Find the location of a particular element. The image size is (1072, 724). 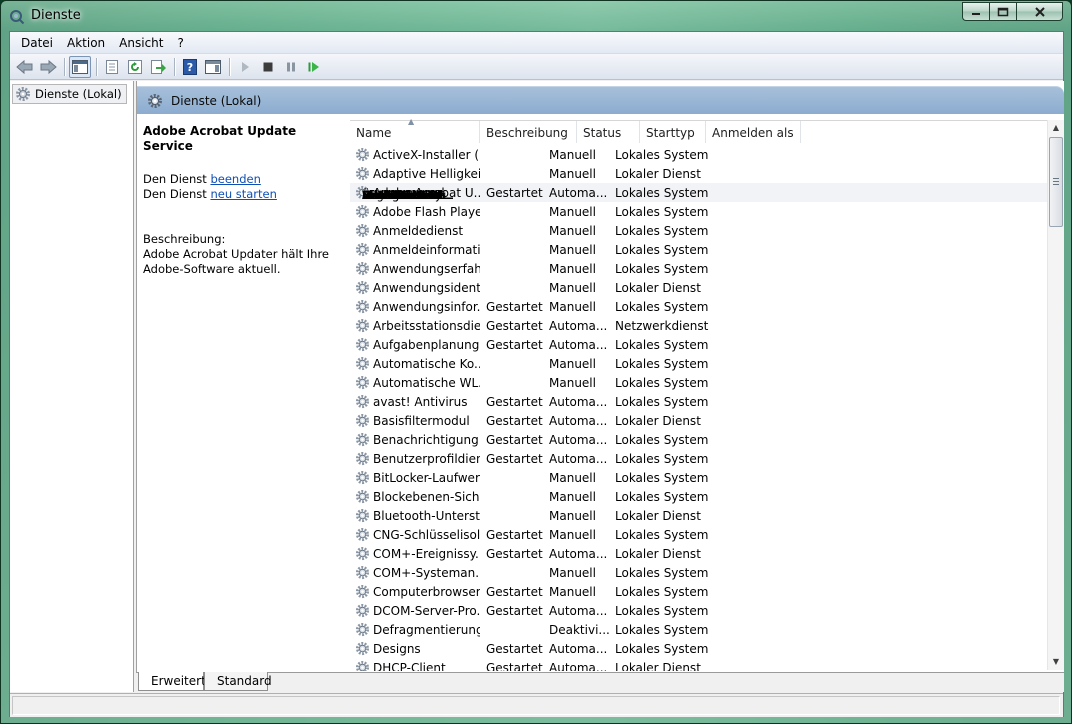

minimize-button is located at coordinates (975, 11).